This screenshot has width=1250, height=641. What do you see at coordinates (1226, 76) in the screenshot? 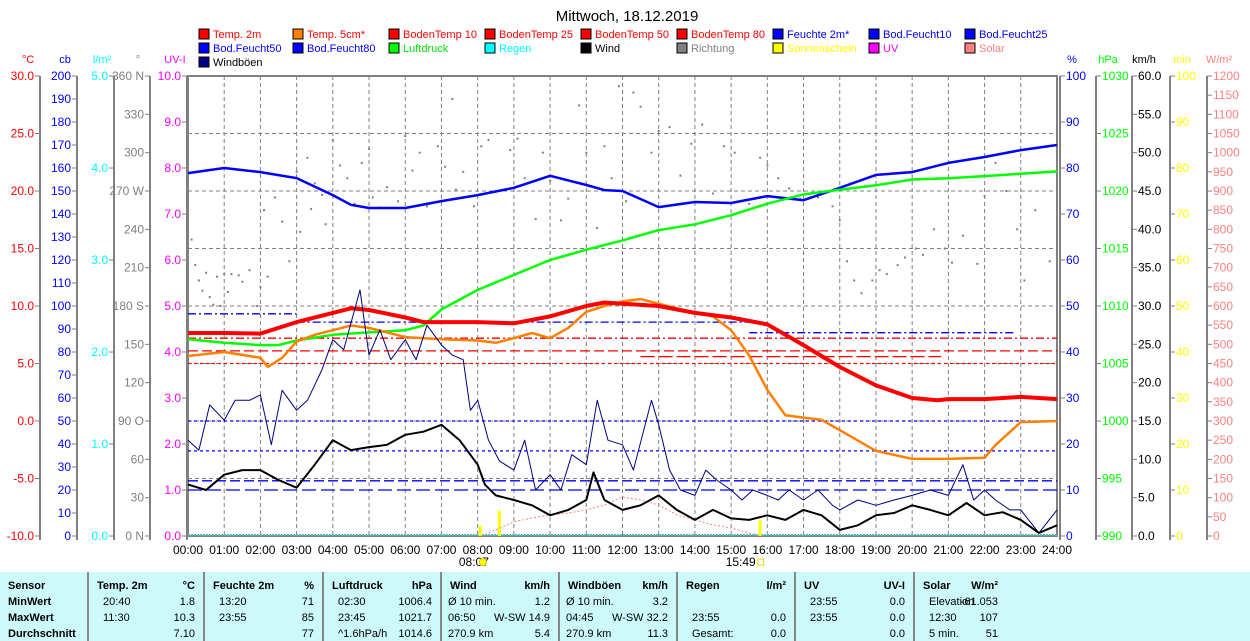
I see `axis-tick-label: 1200` at bounding box center [1226, 76].